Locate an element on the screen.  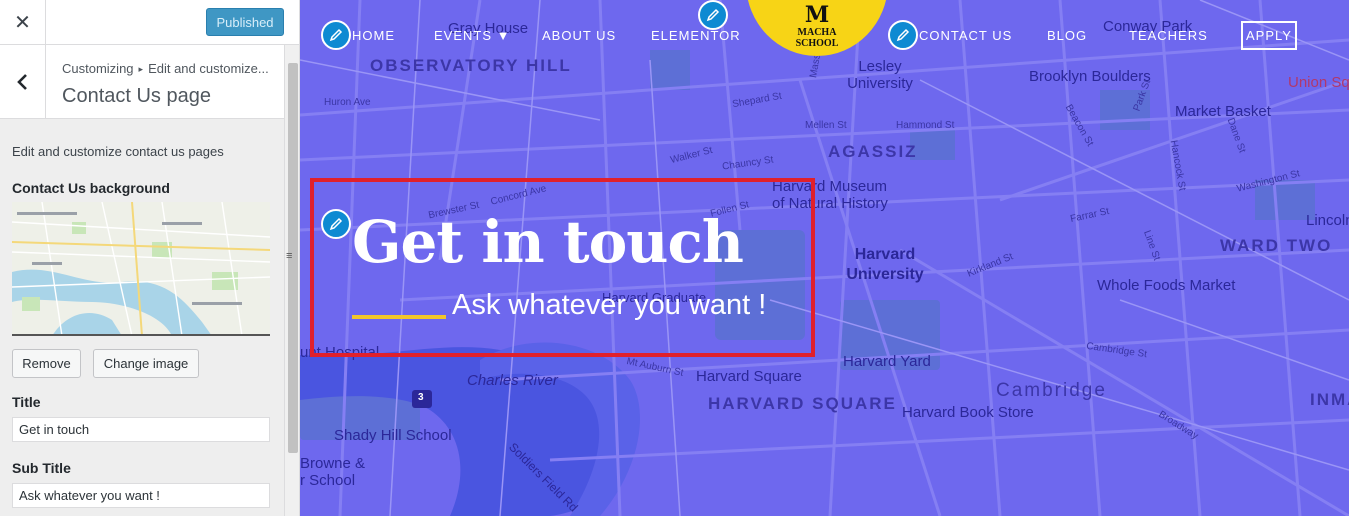
section-title: Contact Us page is located at coordinates (136, 96).